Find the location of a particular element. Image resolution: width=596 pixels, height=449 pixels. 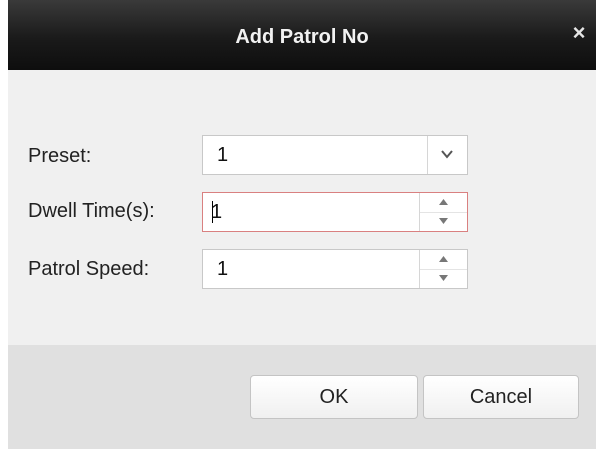

patrol-speed-increment is located at coordinates (443, 260).